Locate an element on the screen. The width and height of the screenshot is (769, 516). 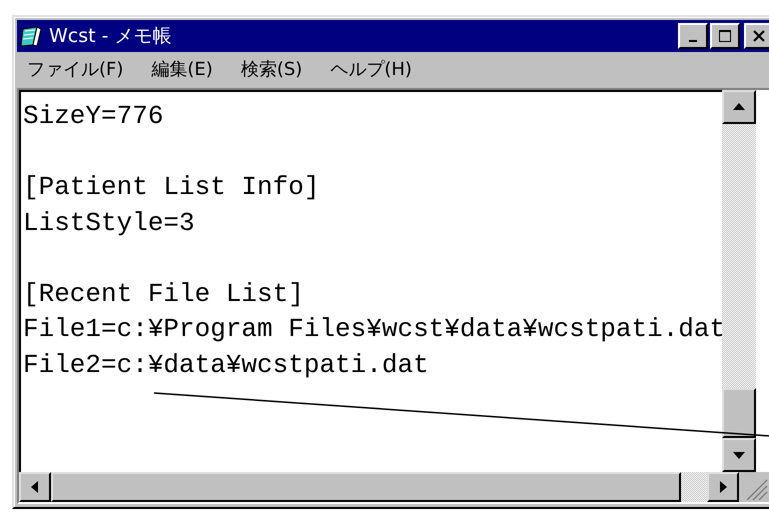
maximize-icon is located at coordinates (725, 36).